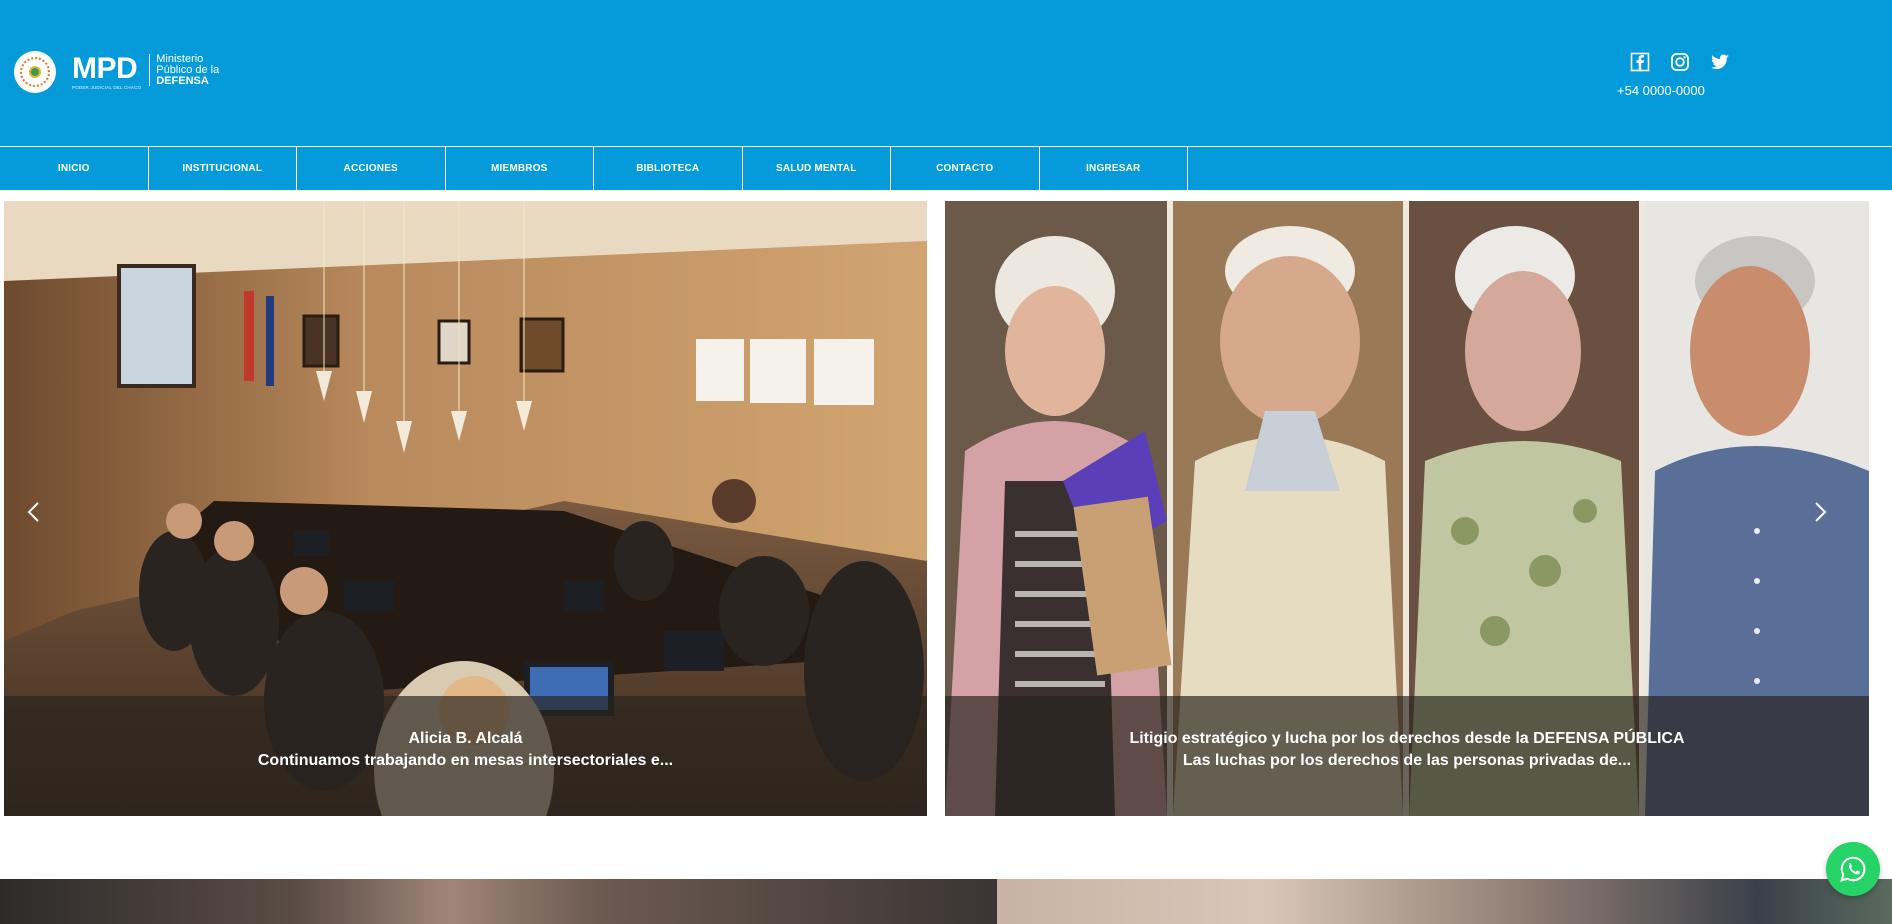 The width and height of the screenshot is (1892, 924). I want to click on chevron-right-icon, so click(1820, 512).